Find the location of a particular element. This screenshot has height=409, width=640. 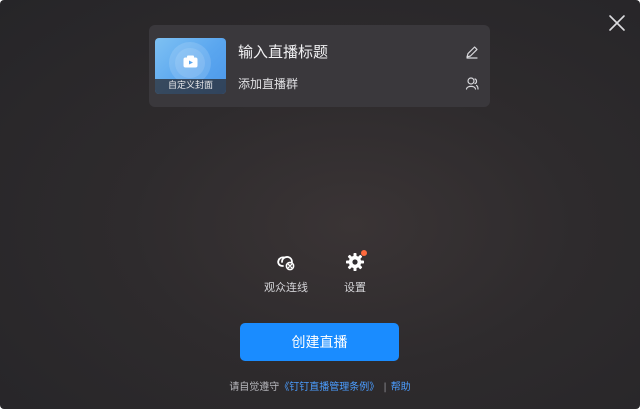

person-icon is located at coordinates (472, 83).